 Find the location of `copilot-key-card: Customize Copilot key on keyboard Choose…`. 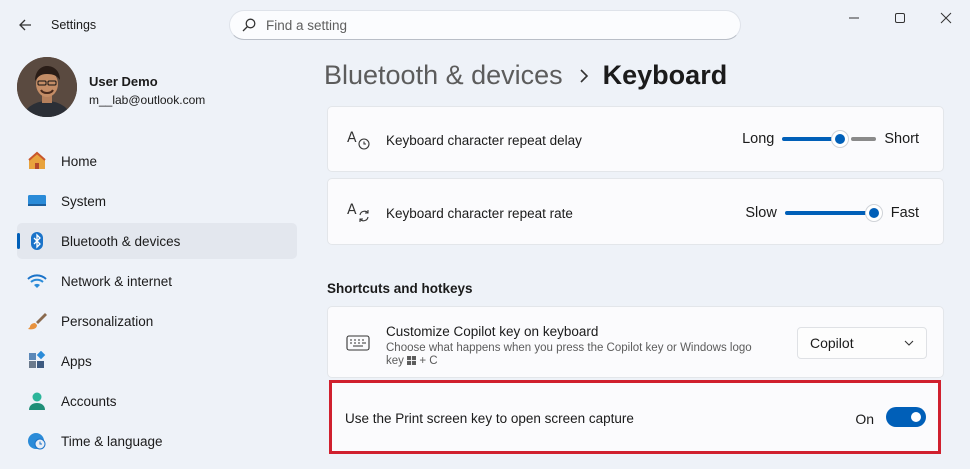

copilot-key-card: Customize Copilot key on keyboard Choose… is located at coordinates (635, 342).